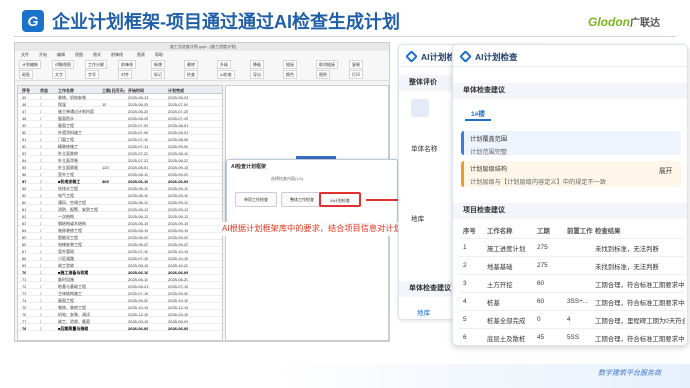  Describe the element at coordinates (120, 209) in the screenshot. I see `table-row: 61 □ 消防、报警、安防工程 2025-06-12 2025-09-12` at that location.